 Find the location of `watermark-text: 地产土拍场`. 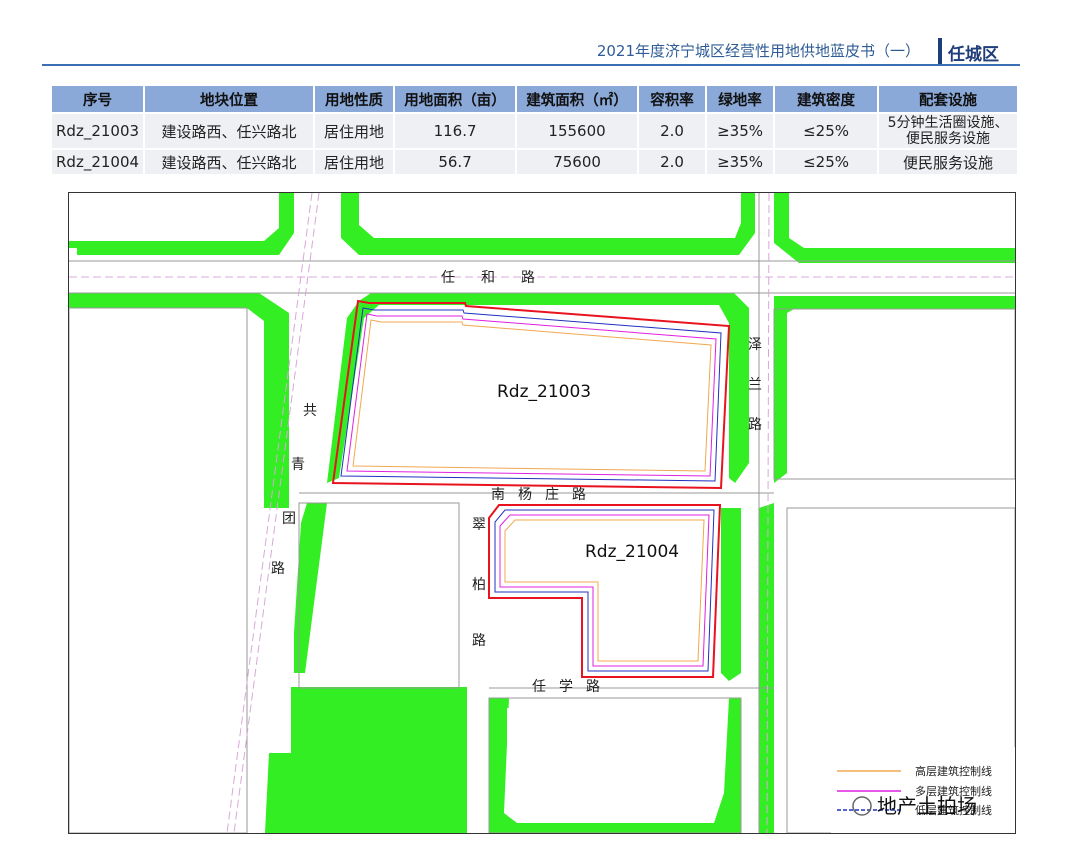

watermark-text: 地产土拍场 is located at coordinates (927, 806).